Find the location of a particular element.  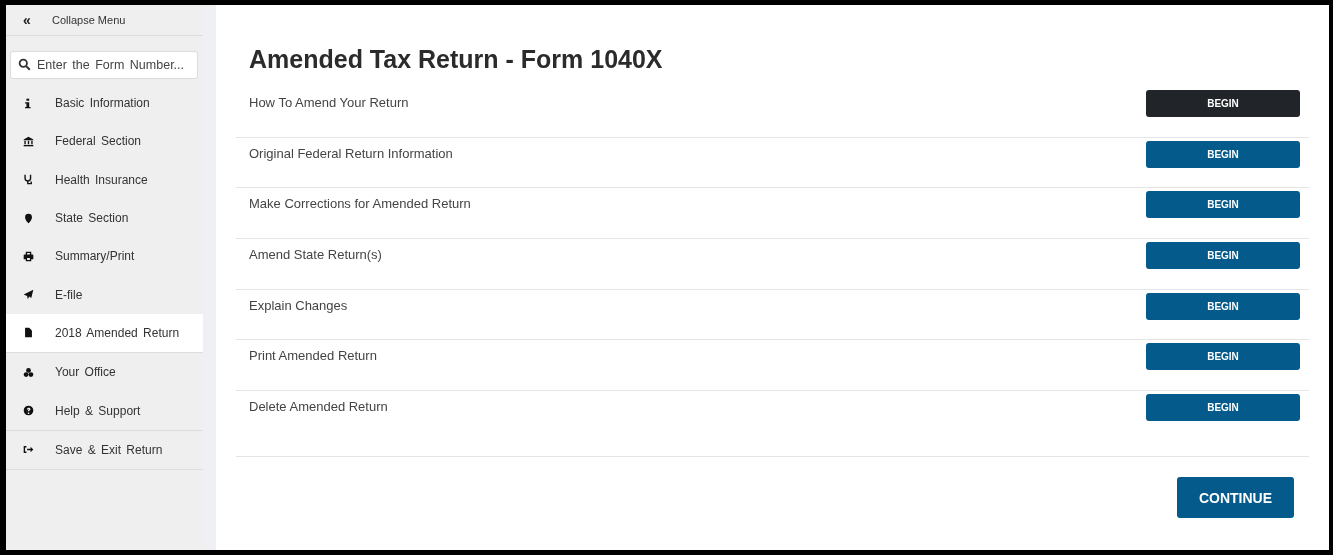

document-icon is located at coordinates (28, 333).